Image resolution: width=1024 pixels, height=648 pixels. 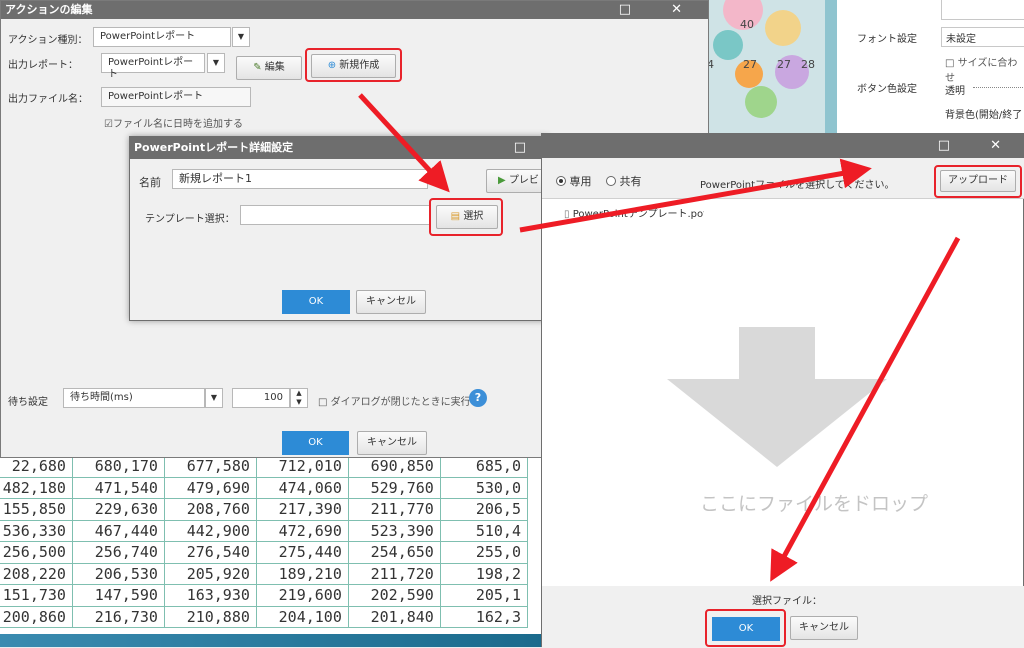 I want to click on name-label: 名前, so click(x=150, y=182).